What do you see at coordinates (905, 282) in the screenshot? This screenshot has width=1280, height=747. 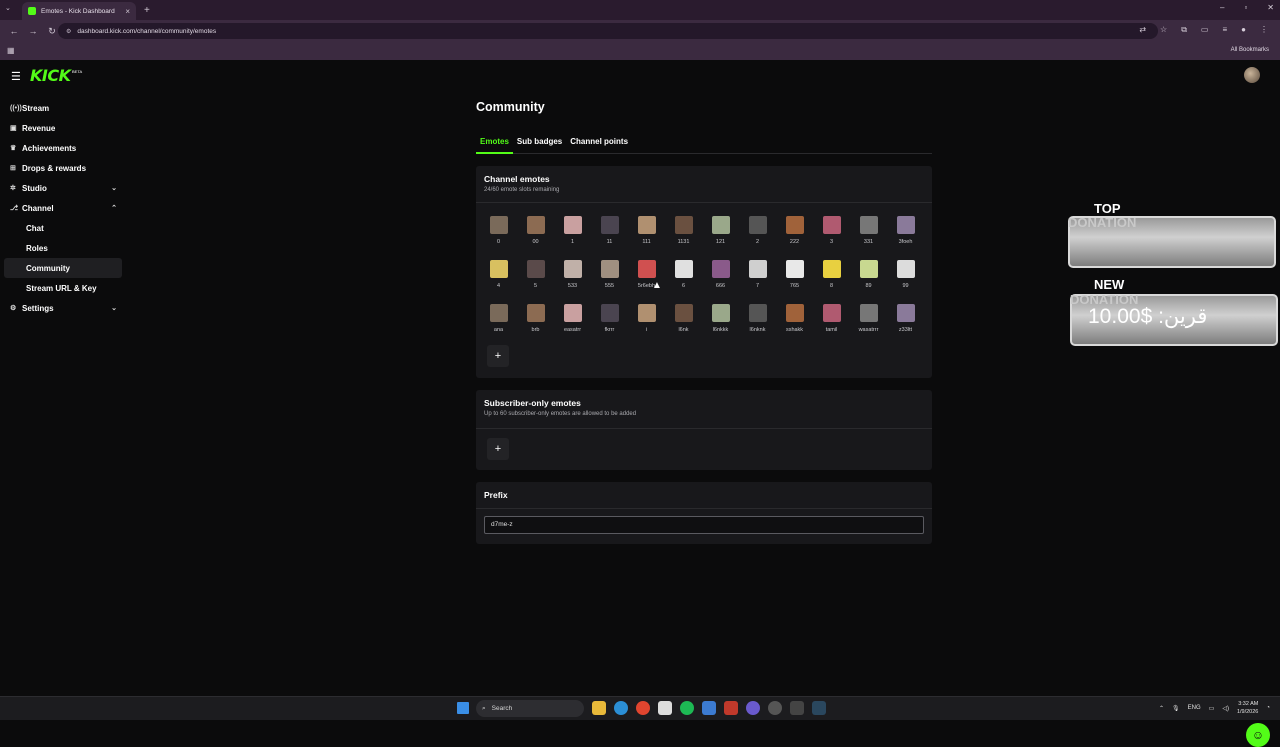 I see `emote-item: 99` at bounding box center [905, 282].